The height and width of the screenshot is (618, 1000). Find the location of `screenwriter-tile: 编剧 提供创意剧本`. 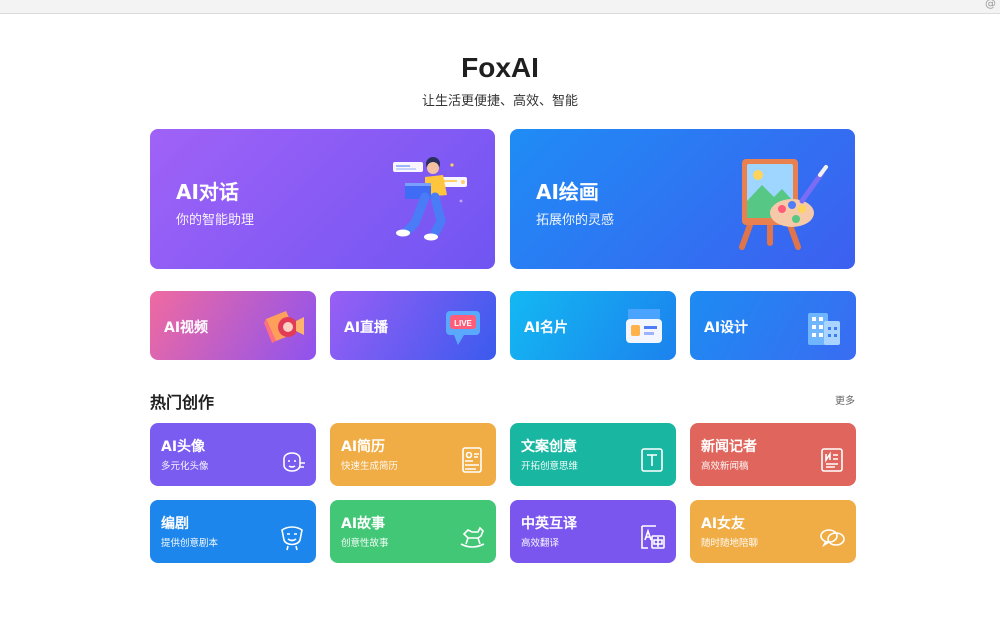

screenwriter-tile: 编剧 提供创意剧本 is located at coordinates (233, 531).